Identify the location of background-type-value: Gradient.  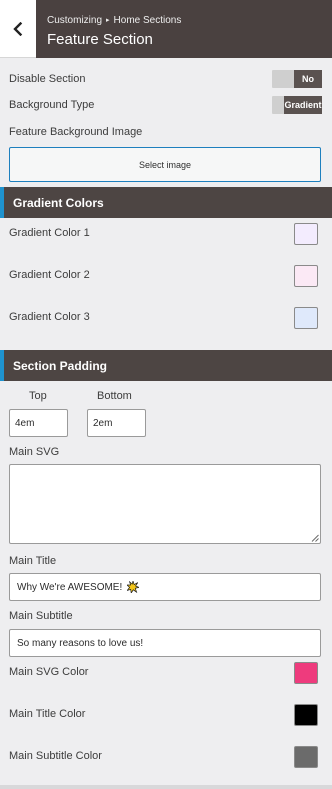
(303, 105).